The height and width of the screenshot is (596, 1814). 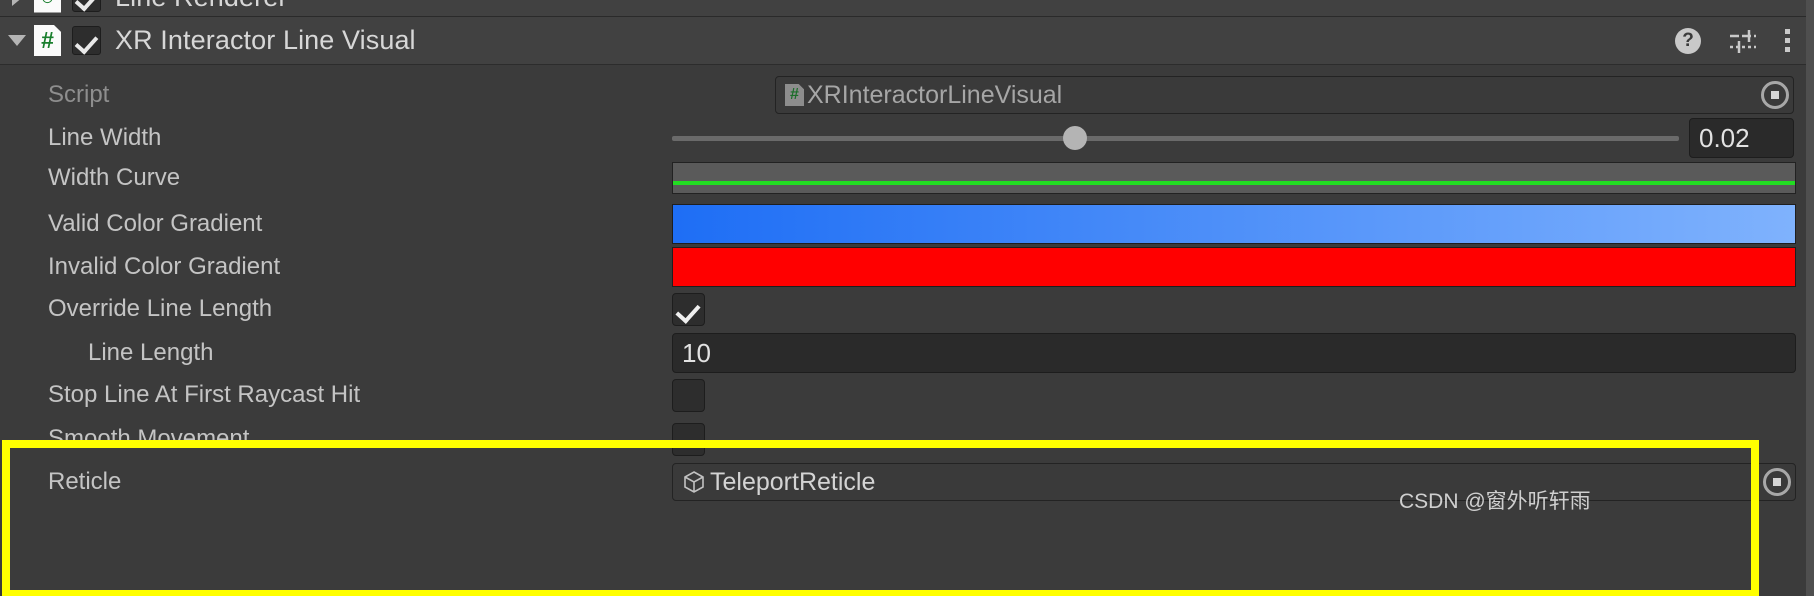 I want to click on property-row-override-line-length: Override Line Length, so click(x=907, y=309).